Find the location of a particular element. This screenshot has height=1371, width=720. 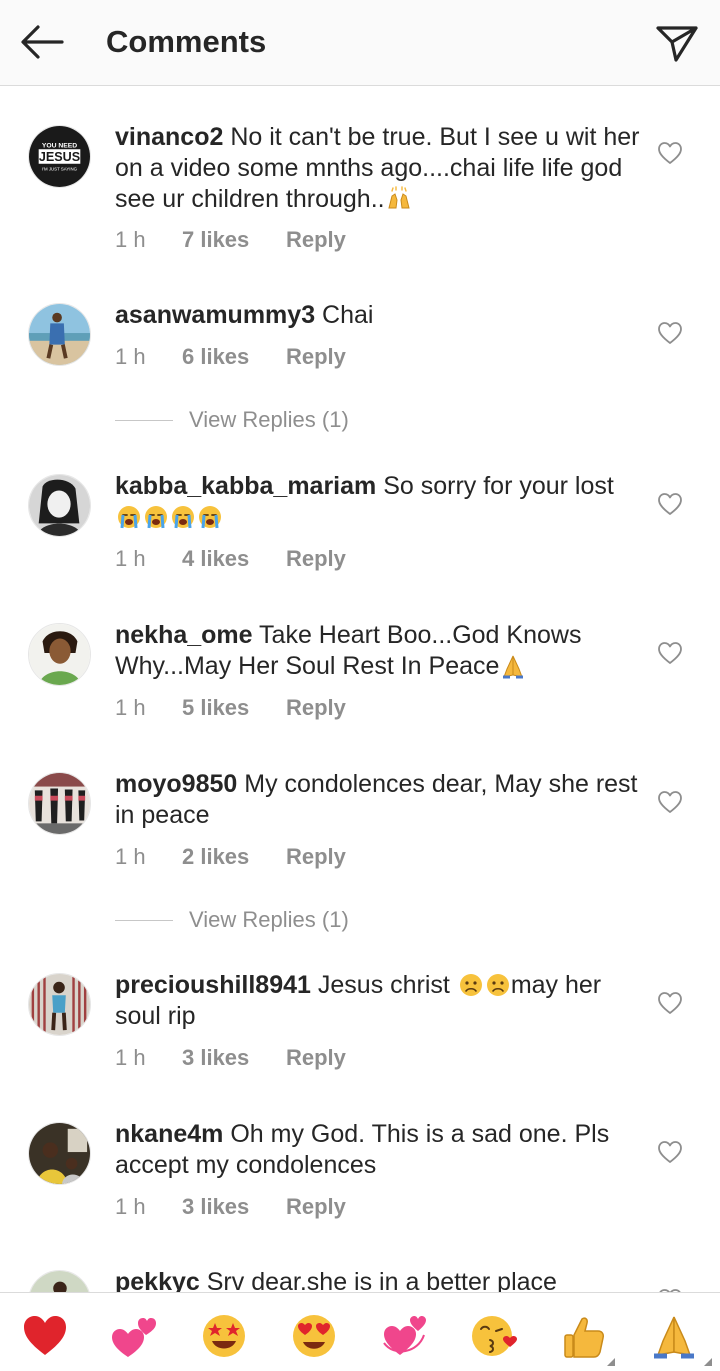

avatar: YOU NEED JESUS I'M JUST SAYING is located at coordinates (59, 156).